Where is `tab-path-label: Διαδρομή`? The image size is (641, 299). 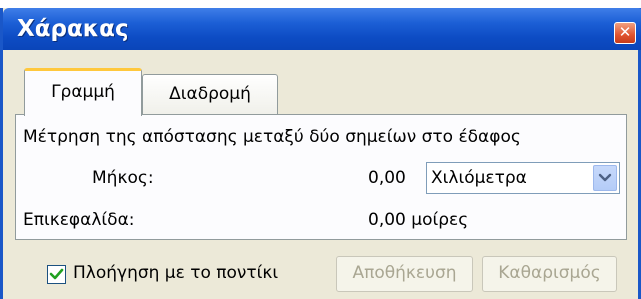 tab-path-label: Διαδρομή is located at coordinates (210, 94).